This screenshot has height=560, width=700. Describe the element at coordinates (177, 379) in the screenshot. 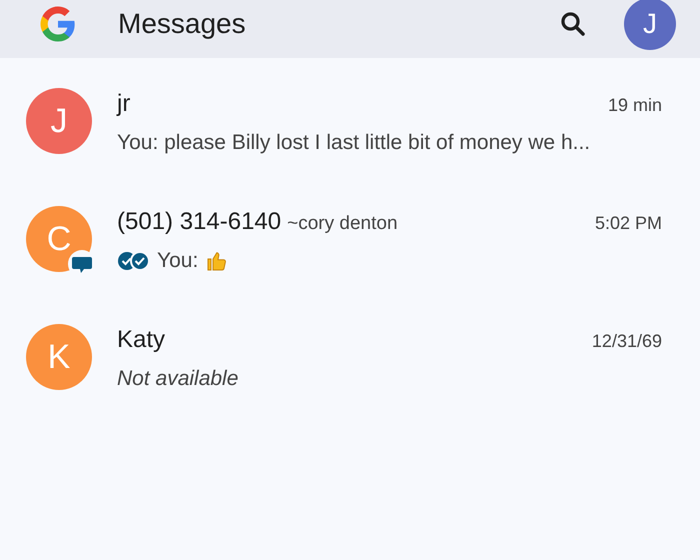

I see `message-preview: Not available` at that location.